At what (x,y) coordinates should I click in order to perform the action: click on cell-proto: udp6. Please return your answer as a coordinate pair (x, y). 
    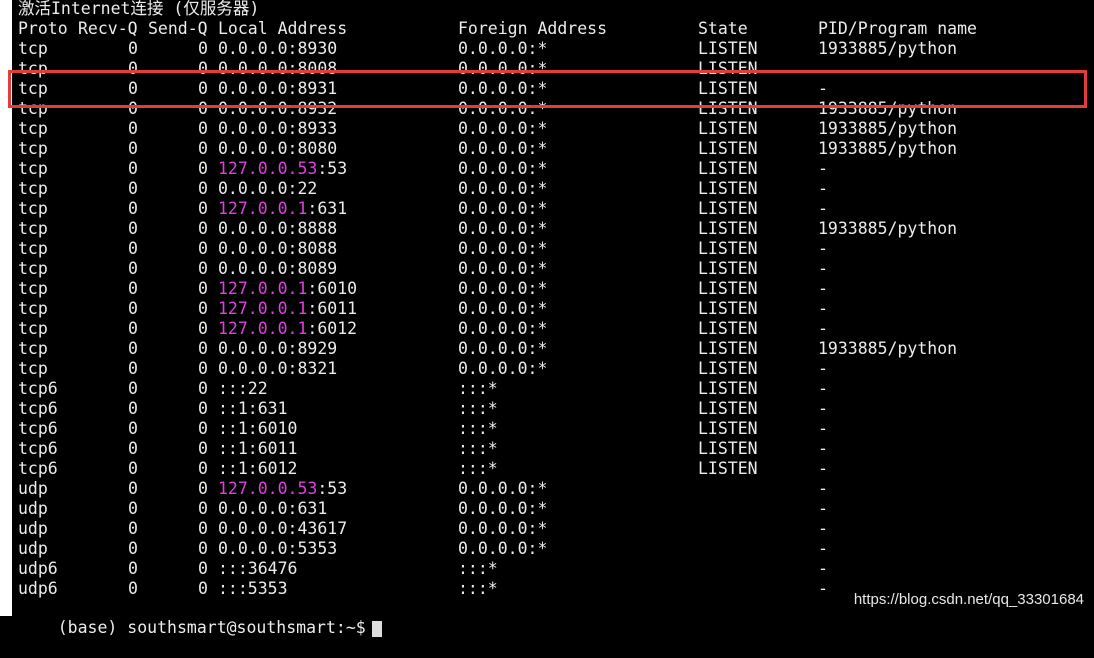
    Looking at the image, I should click on (38, 588).